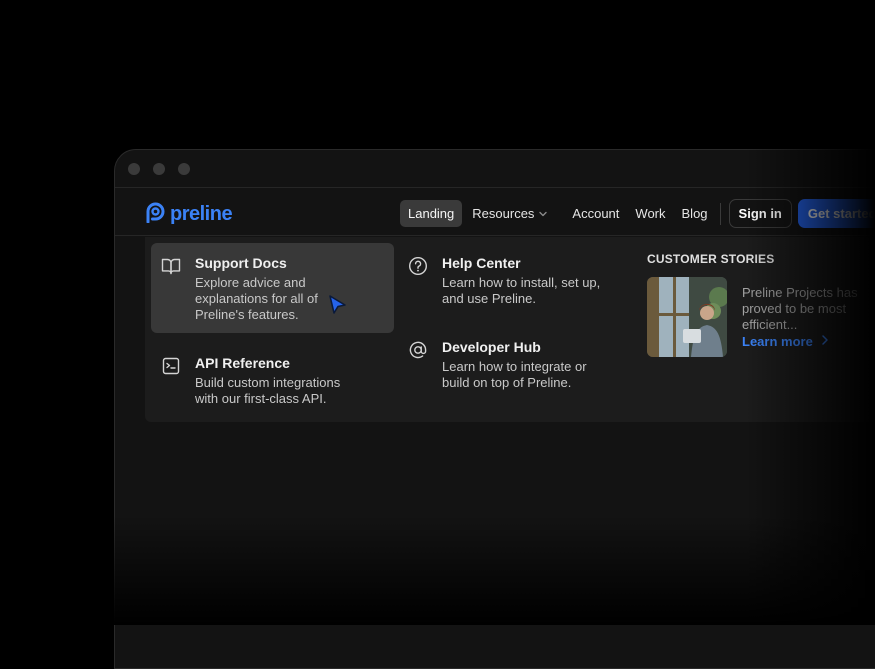 Image resolution: width=875 pixels, height=669 pixels. I want to click on nav-item-resources-label: Resources, so click(503, 213).